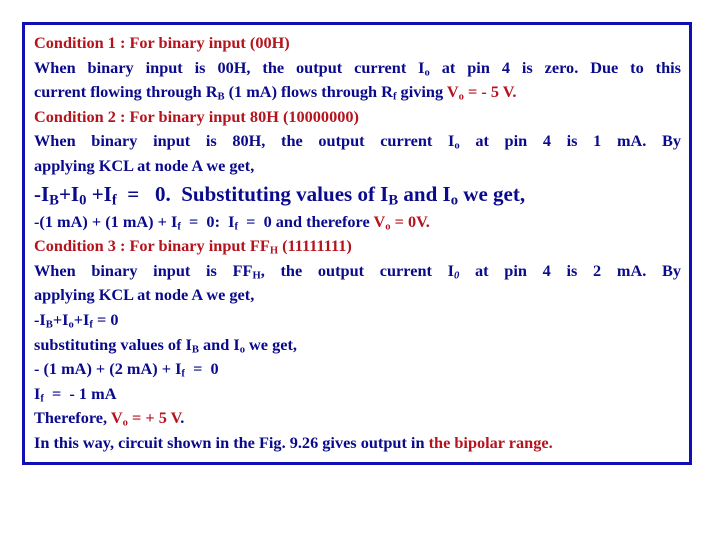 The width and height of the screenshot is (720, 540). I want to click on text: substituting values of I, so click(113, 344).